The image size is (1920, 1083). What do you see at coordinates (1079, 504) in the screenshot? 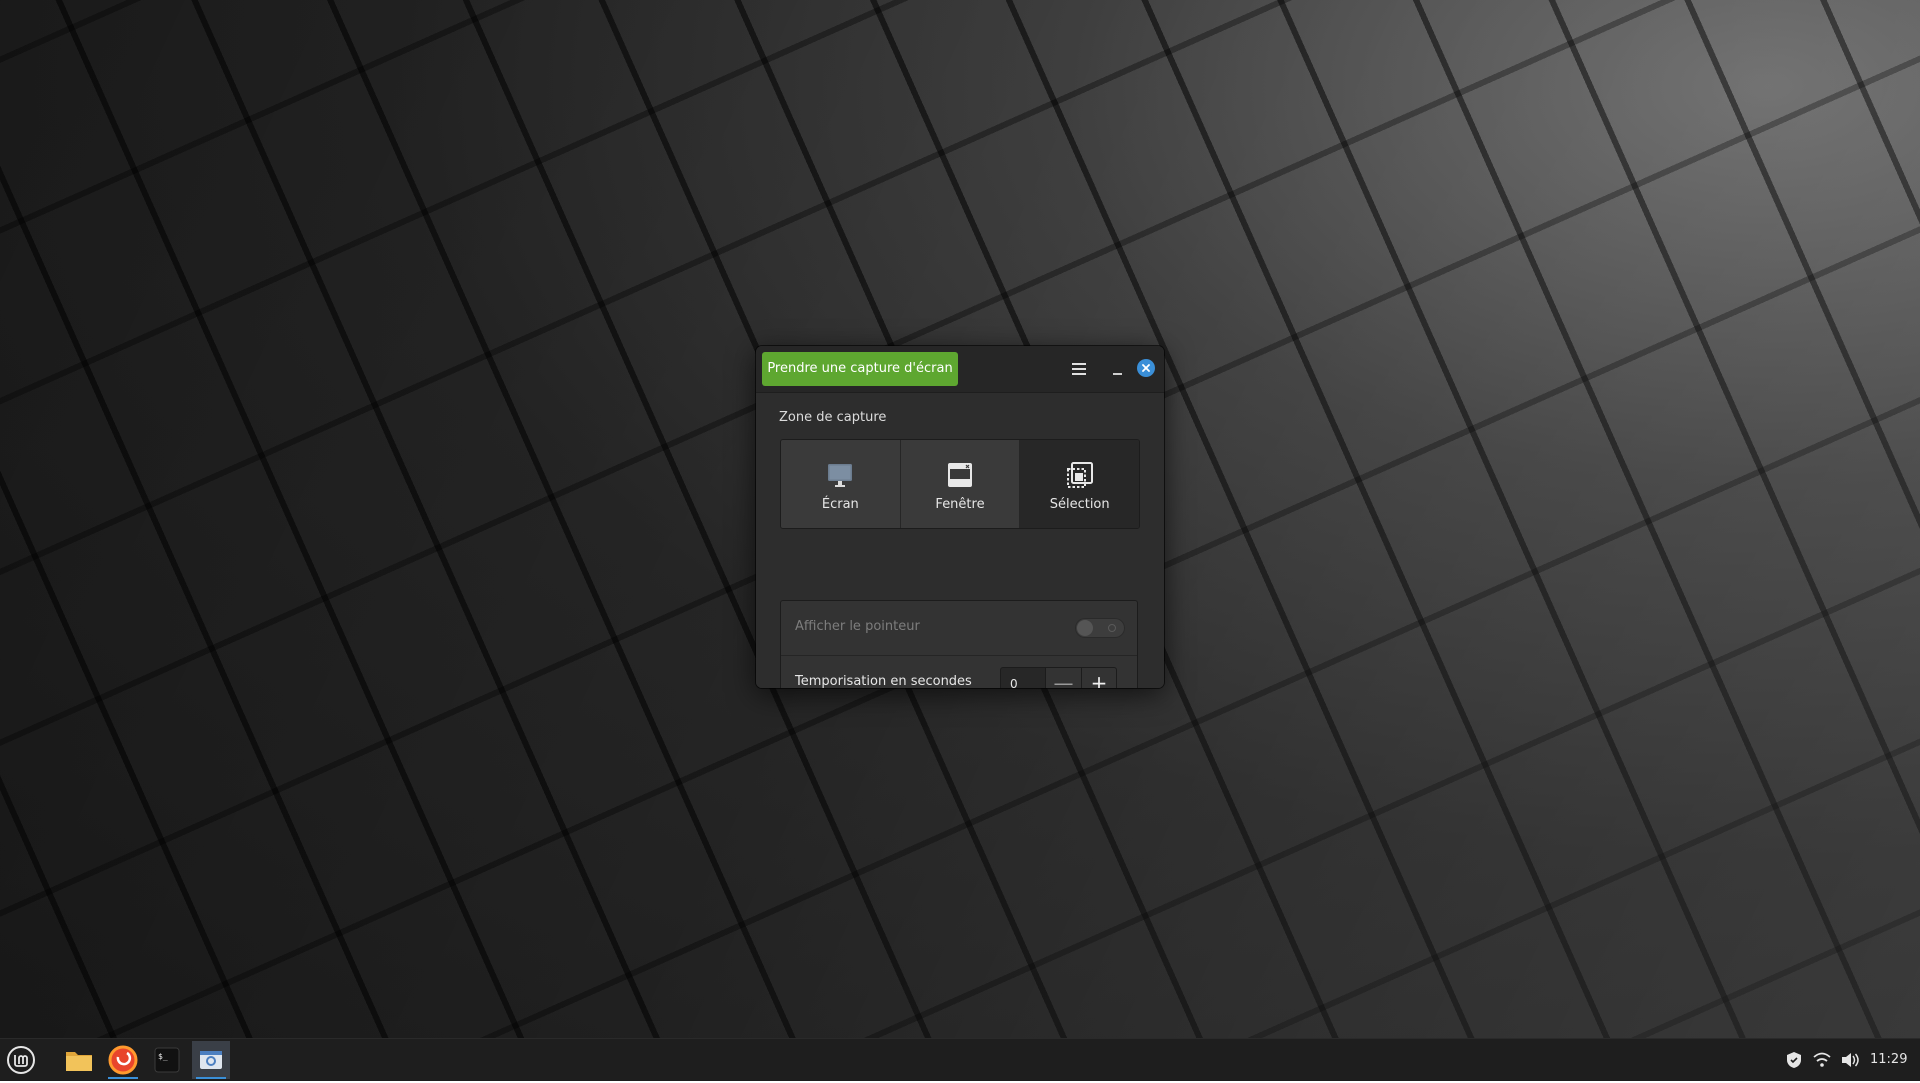
I see `zone-selection-label: Sélection` at bounding box center [1079, 504].